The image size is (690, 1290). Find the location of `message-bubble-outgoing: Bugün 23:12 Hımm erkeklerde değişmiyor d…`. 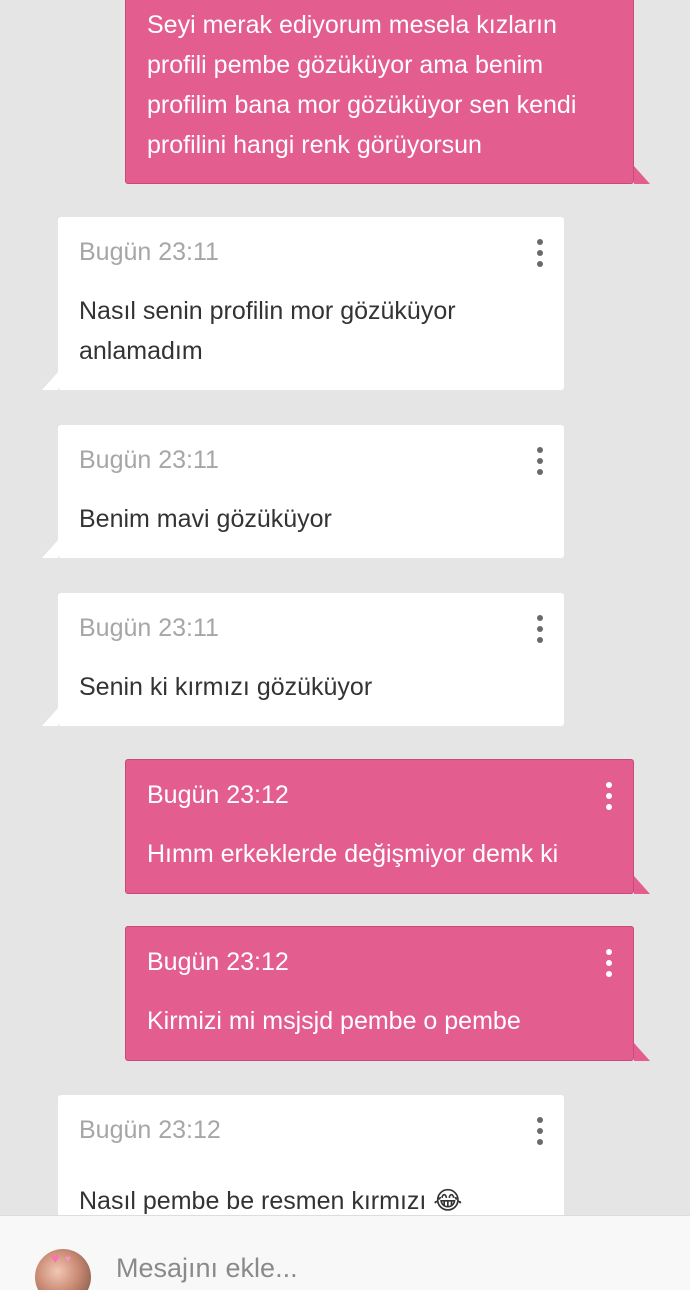

message-bubble-outgoing: Bugün 23:12 Hımm erkeklerde değişmiyor d… is located at coordinates (387, 826).